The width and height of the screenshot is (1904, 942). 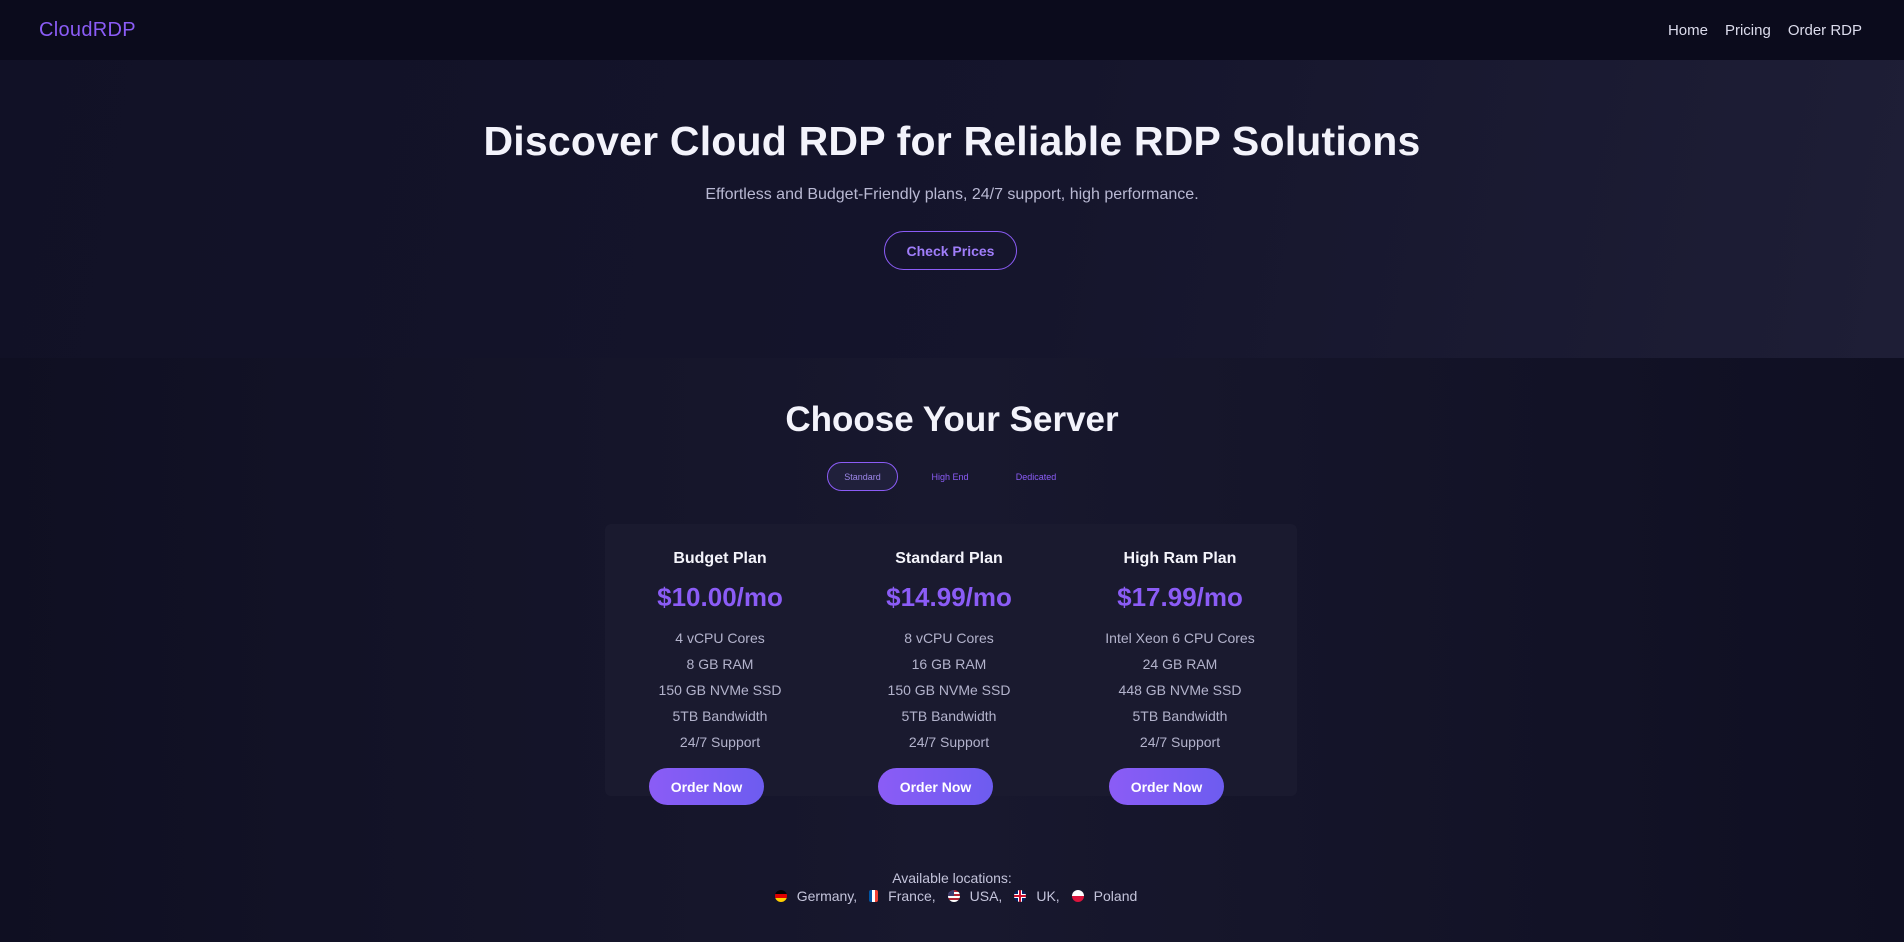 I want to click on usa-flag-icon, so click(x=953, y=896).